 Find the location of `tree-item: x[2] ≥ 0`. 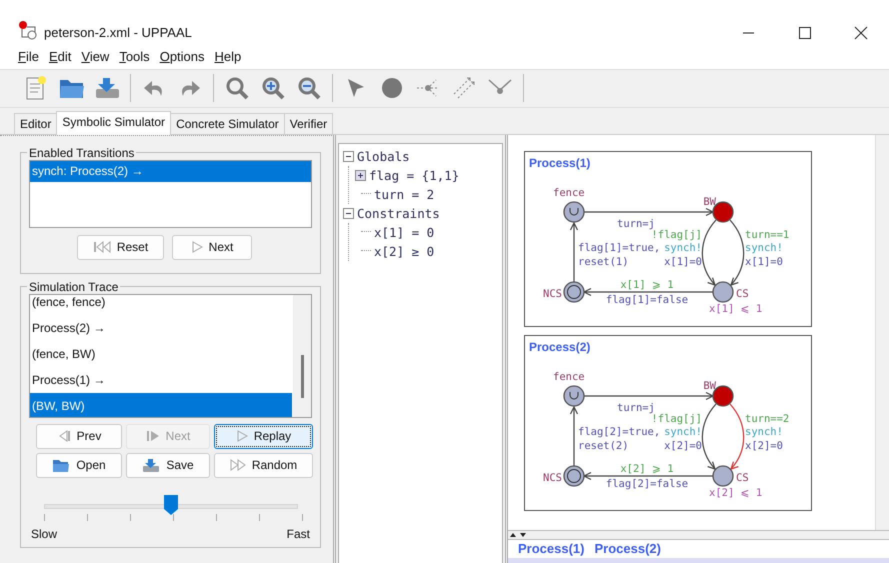

tree-item: x[2] ≥ 0 is located at coordinates (404, 251).